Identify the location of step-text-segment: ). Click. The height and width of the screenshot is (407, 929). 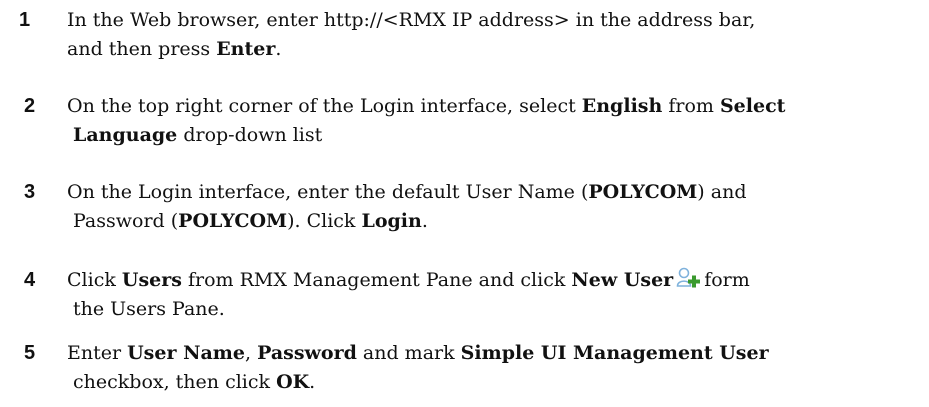
(324, 221).